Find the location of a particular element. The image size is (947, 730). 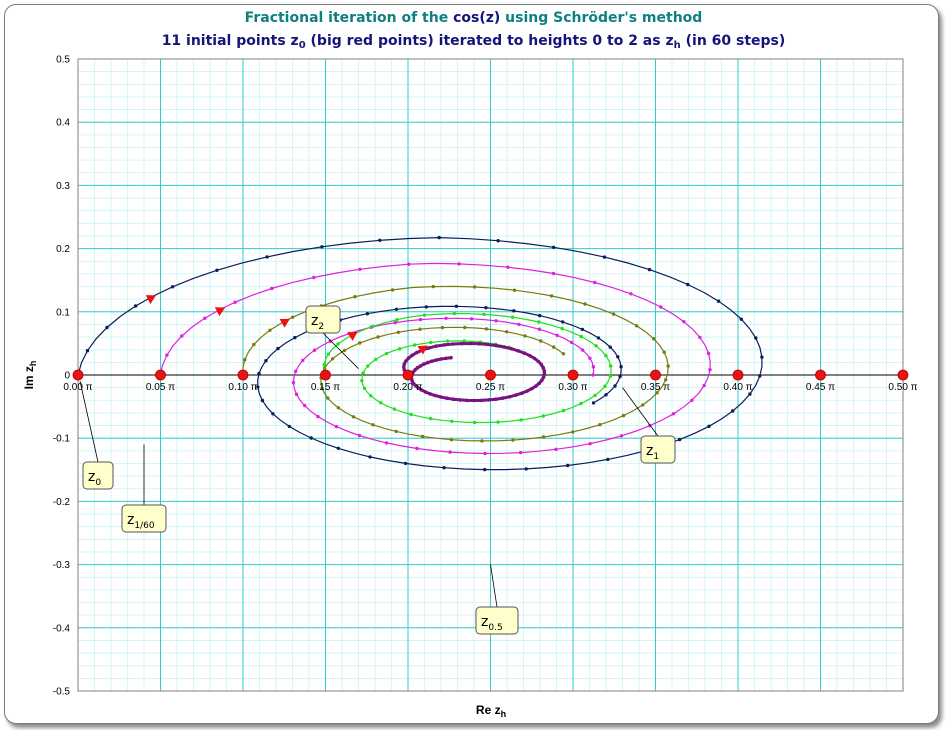

x-tick-label: 0.00 π is located at coordinates (77, 387).